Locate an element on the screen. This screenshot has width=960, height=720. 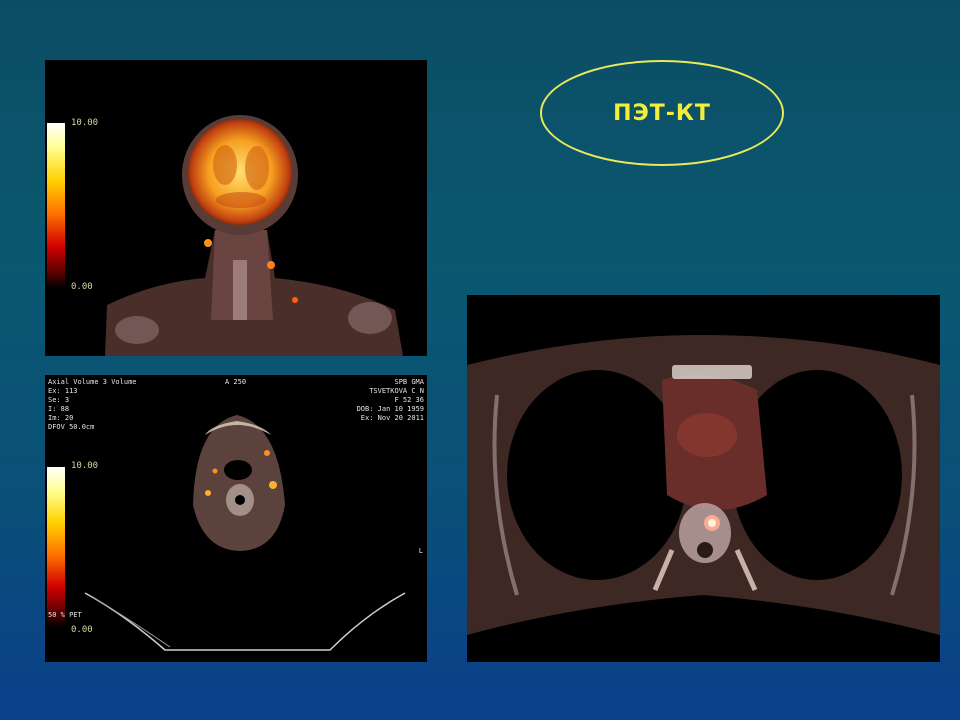
coronal-scan-graphic is located at coordinates (254, 235).